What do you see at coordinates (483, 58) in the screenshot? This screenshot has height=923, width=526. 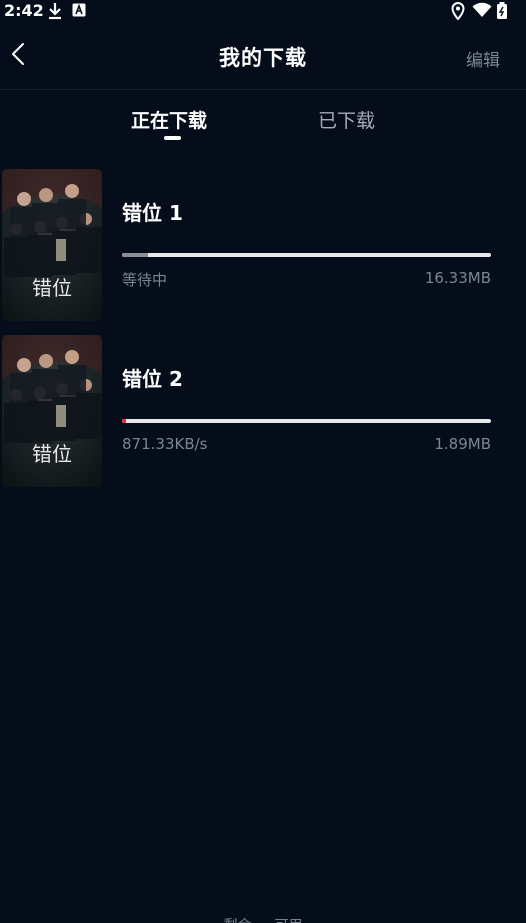 I see `edit-button: 编辑` at bounding box center [483, 58].